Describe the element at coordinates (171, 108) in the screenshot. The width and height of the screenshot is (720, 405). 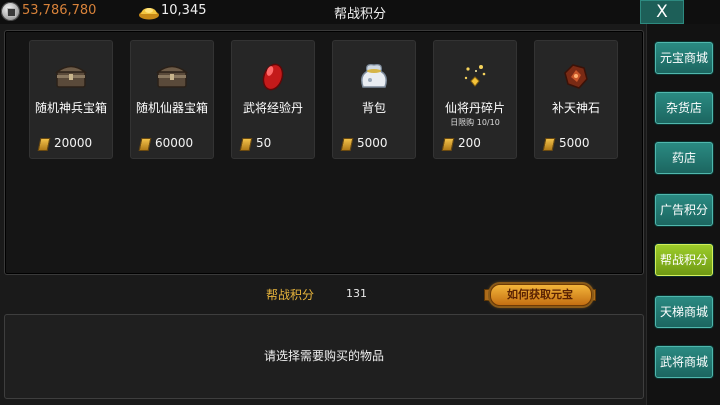
I see `item-name: 随机仙器宝箱` at that location.